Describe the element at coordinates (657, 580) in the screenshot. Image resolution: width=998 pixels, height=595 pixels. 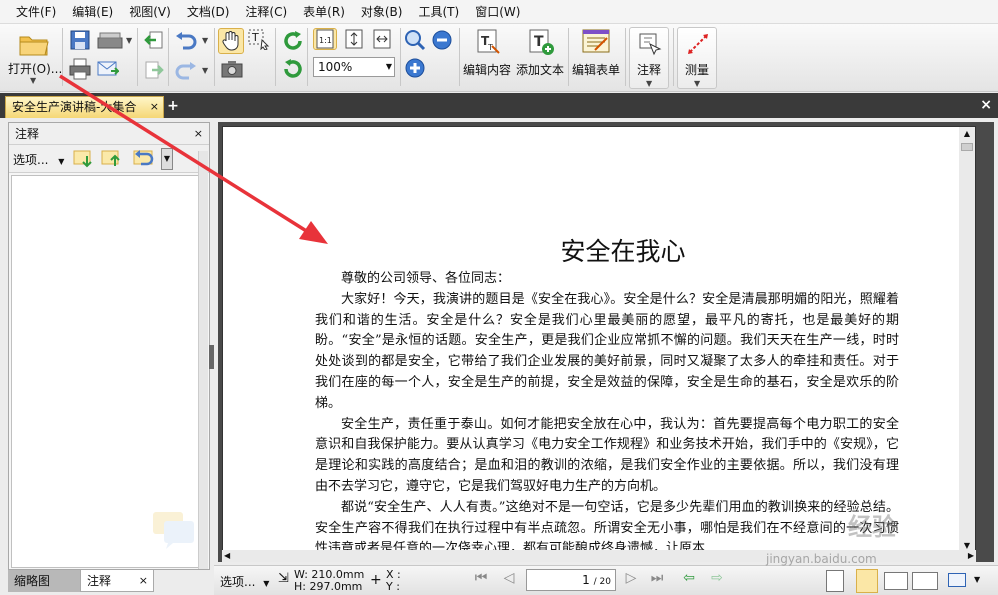
I see `last-page-icon: ⏭` at that location.